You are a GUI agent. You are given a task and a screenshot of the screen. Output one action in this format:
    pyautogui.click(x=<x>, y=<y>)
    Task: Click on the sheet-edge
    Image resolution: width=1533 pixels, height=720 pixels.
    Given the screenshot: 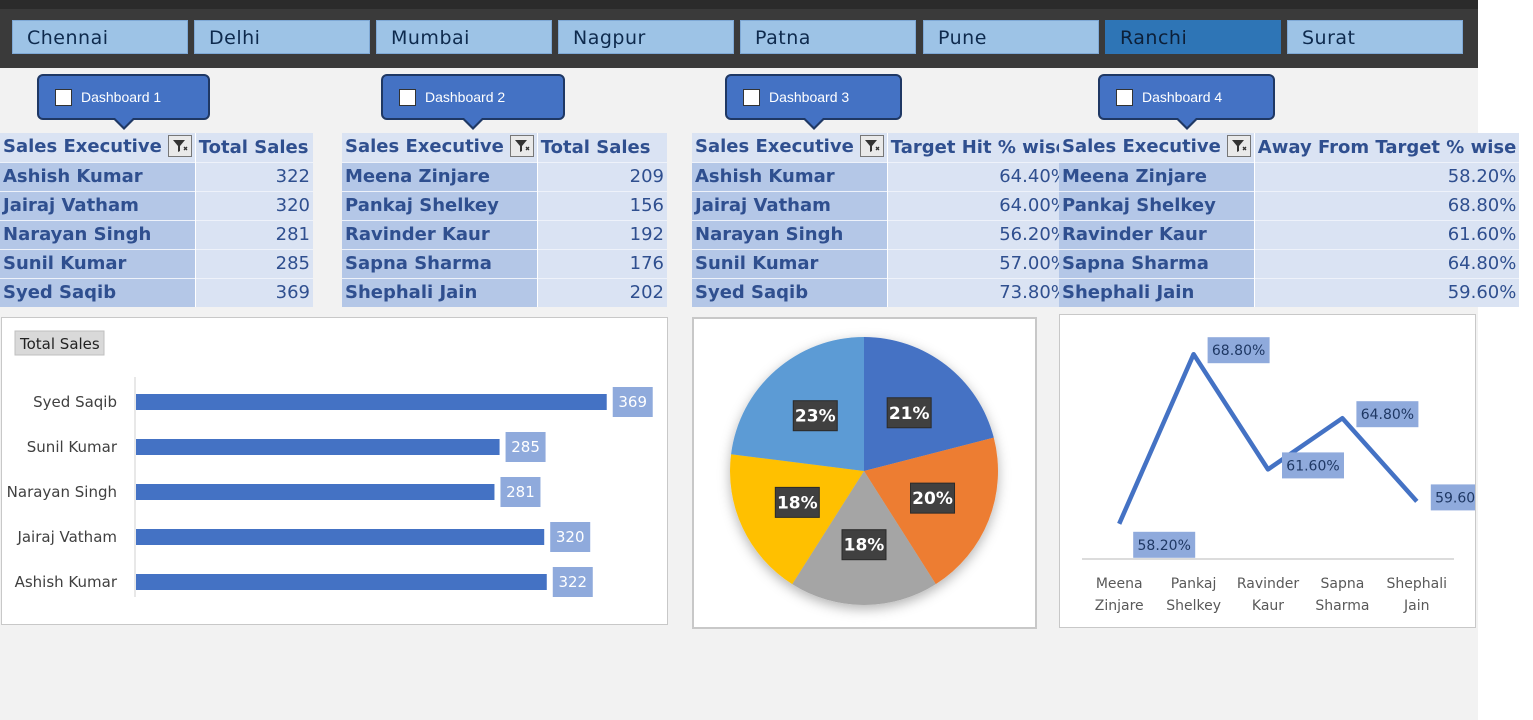 What is the action you would take?
    pyautogui.click(x=1505, y=364)
    